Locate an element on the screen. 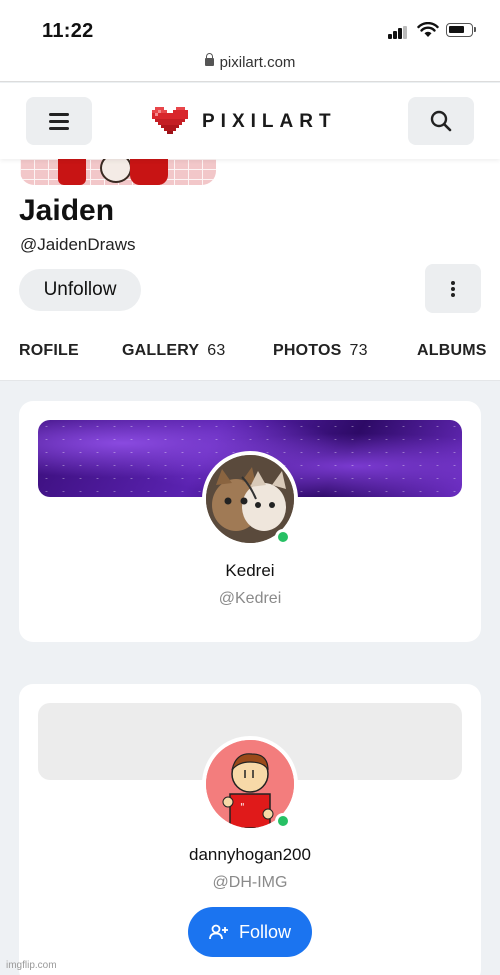  search-icon is located at coordinates (441, 121).